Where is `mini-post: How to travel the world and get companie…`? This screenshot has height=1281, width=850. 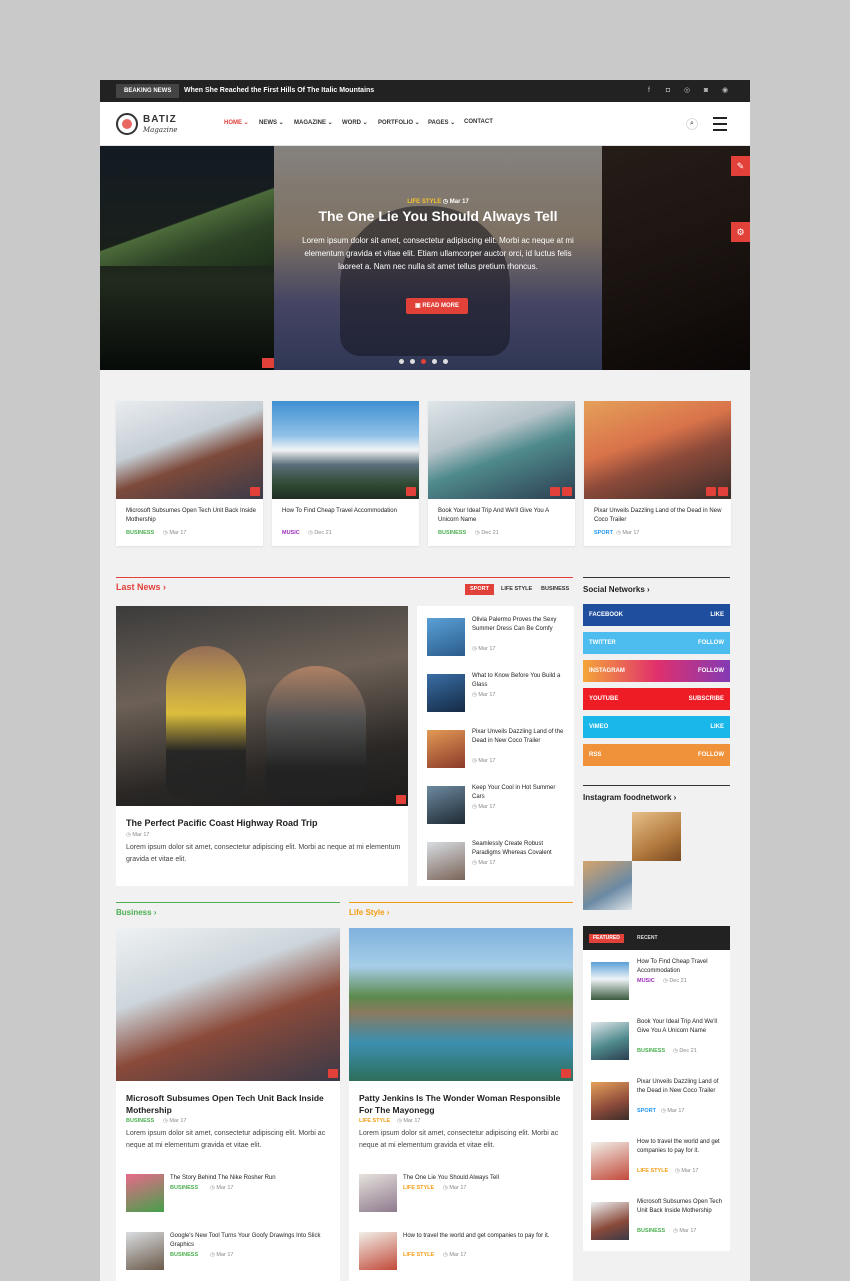 mini-post: How to travel the world and get companie… is located at coordinates (461, 1254).